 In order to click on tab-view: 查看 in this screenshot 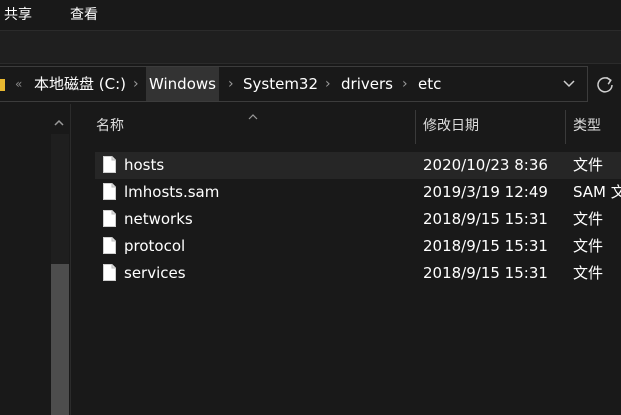, I will do `click(84, 15)`.